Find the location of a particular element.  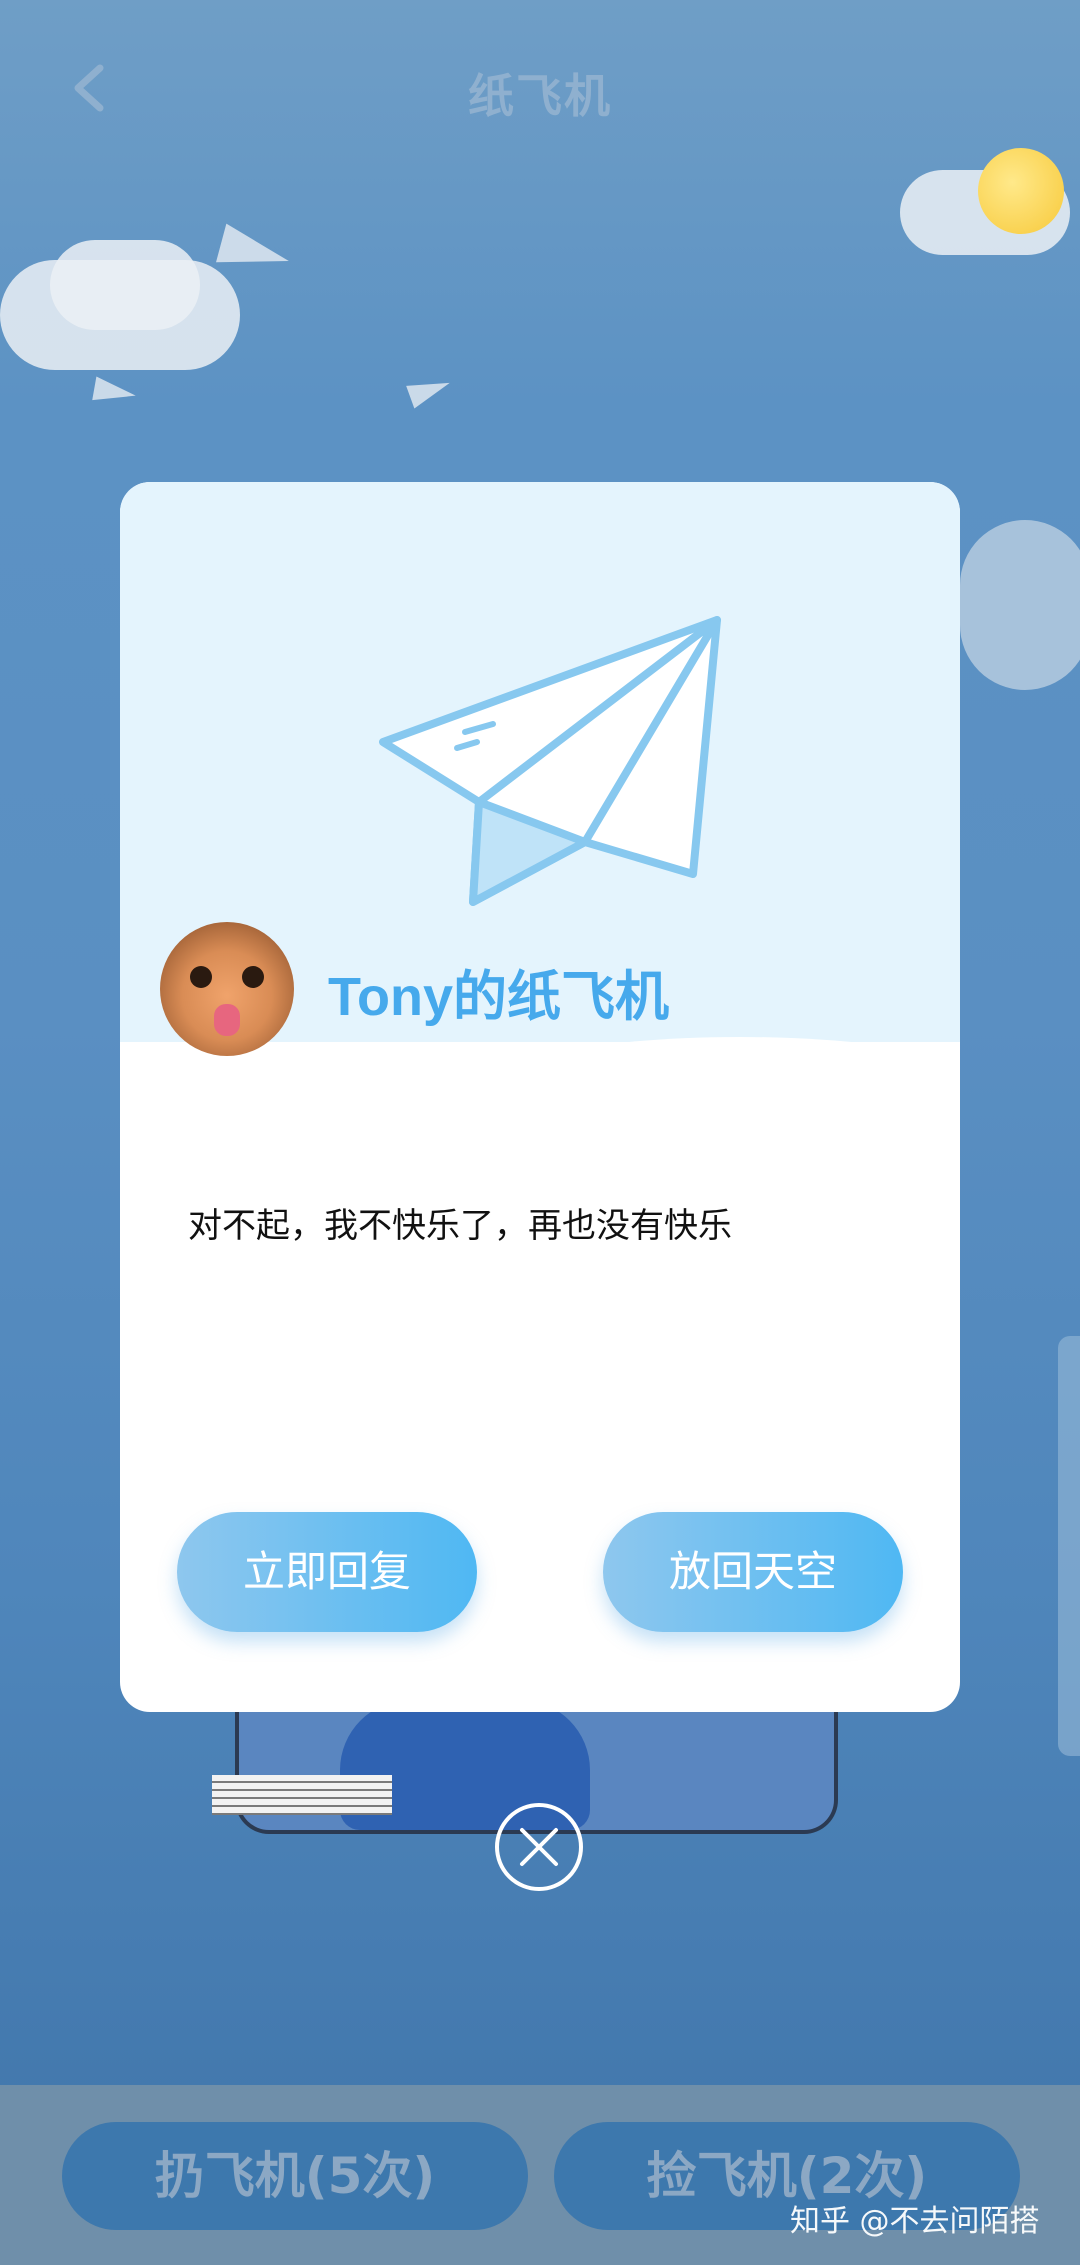

close-icon is located at coordinates (539, 1847).